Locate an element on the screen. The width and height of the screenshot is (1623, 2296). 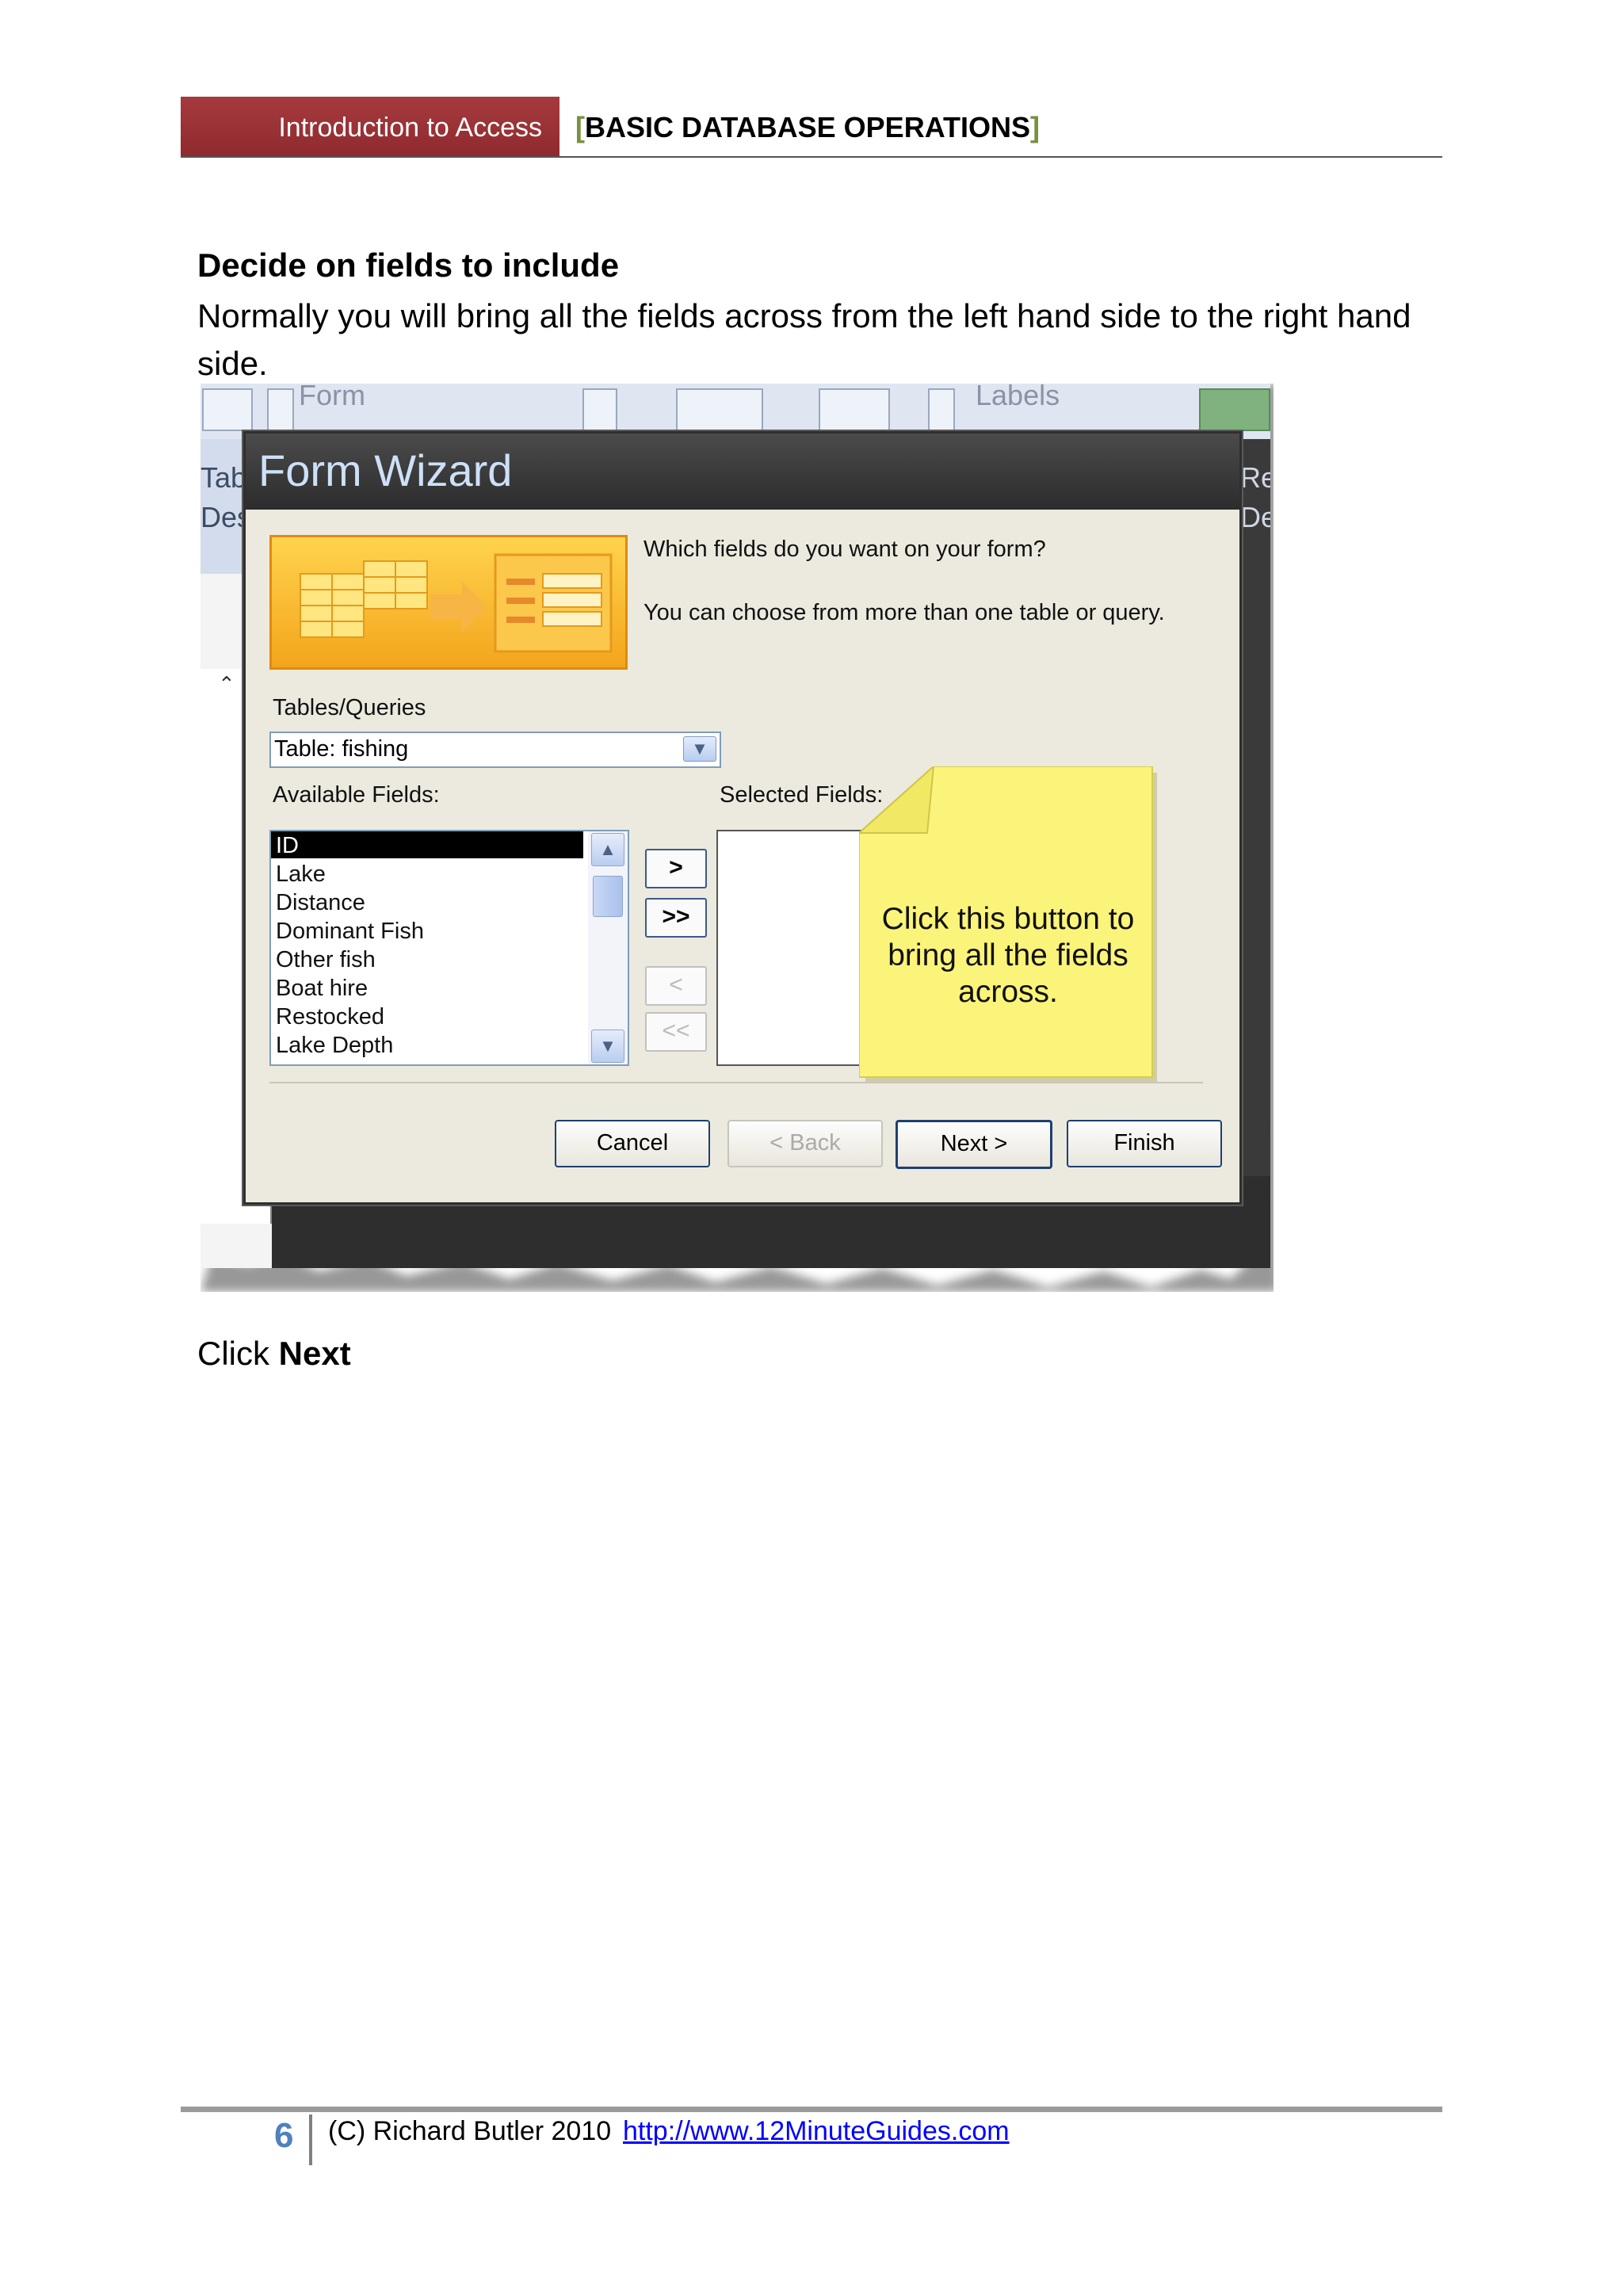
chevron-down-icon: ▼ is located at coordinates (699, 749).